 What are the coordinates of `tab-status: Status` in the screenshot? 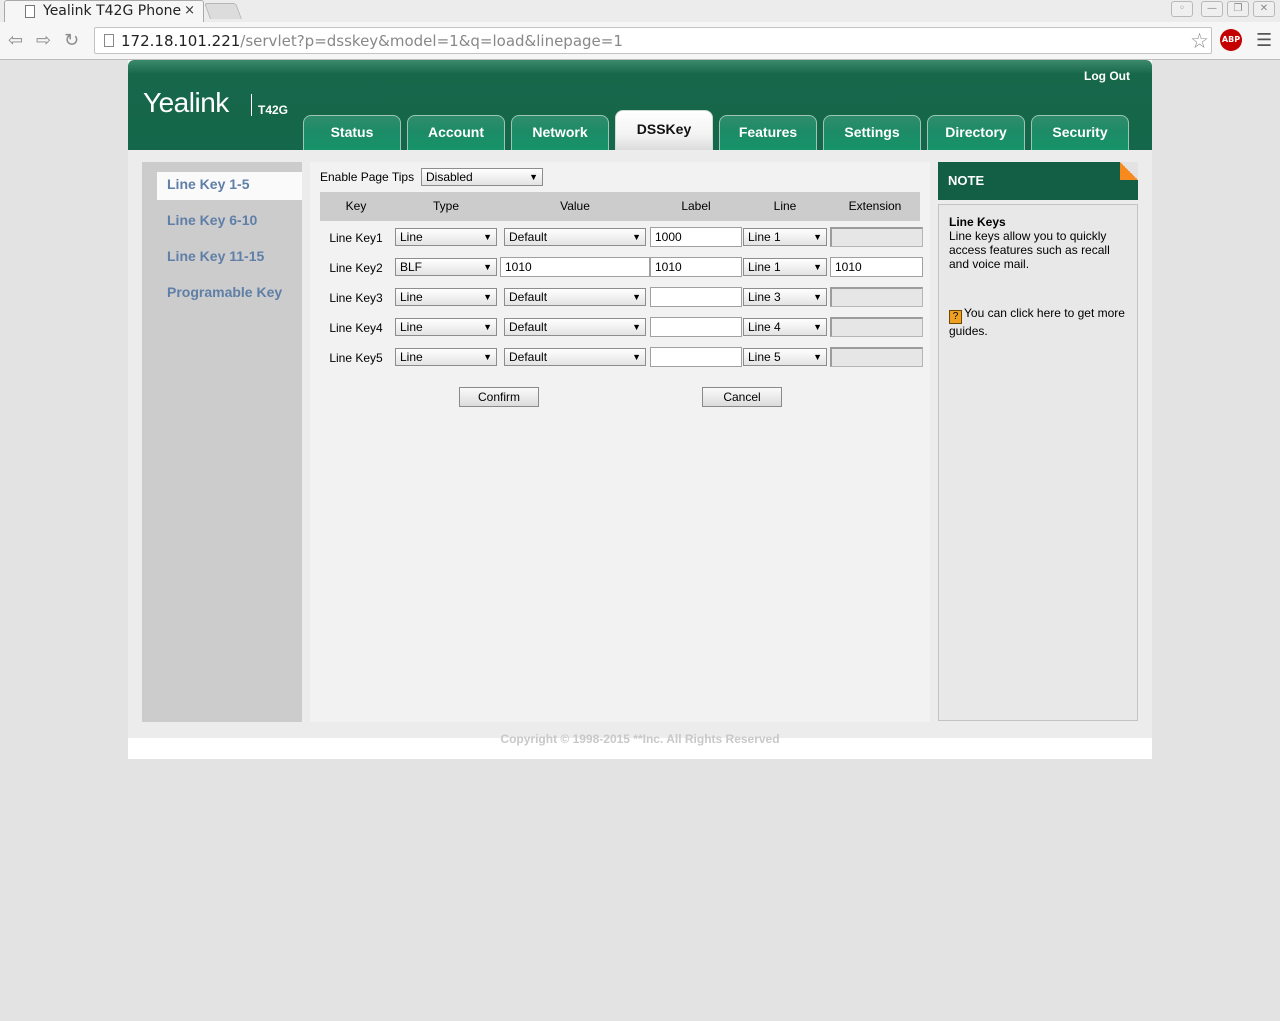 It's located at (352, 133).